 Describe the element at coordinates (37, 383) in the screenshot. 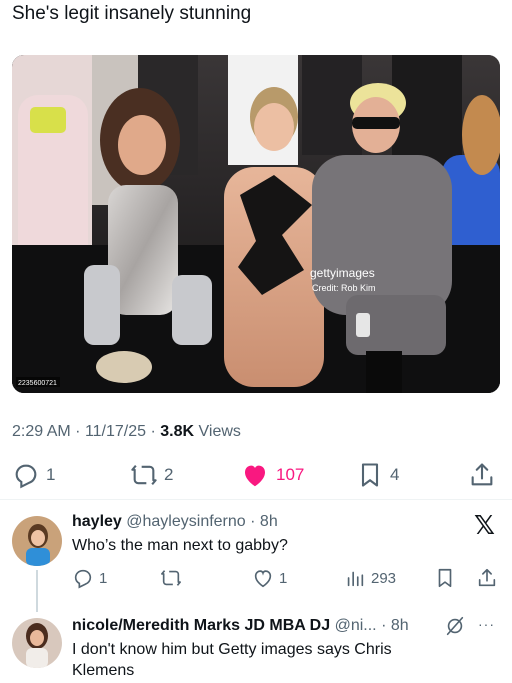

I see `getty-image-id: 2235600721` at that location.